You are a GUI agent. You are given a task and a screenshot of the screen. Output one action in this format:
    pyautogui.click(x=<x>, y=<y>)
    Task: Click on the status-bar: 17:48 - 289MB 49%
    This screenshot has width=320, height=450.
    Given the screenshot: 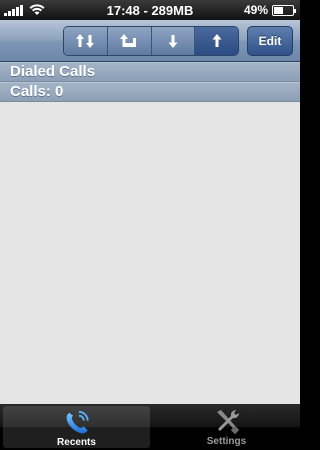 What is the action you would take?
    pyautogui.click(x=150, y=10)
    